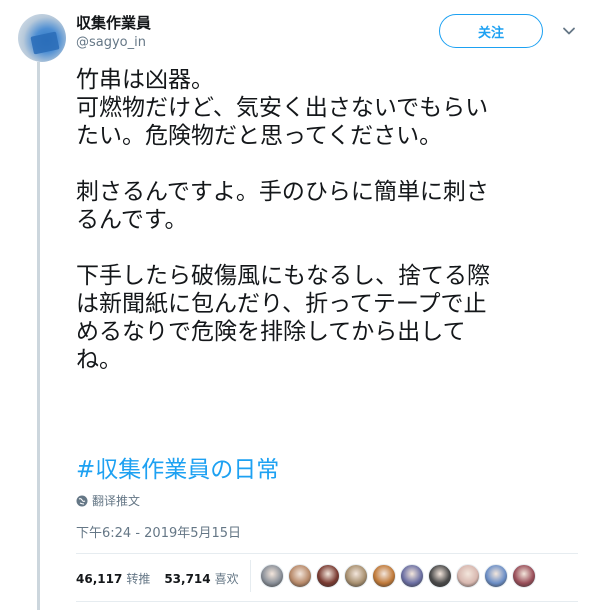 This screenshot has height=610, width=600. I want to click on engagement-stats: 46,117 转推 53,714 喜欢, so click(164, 578).